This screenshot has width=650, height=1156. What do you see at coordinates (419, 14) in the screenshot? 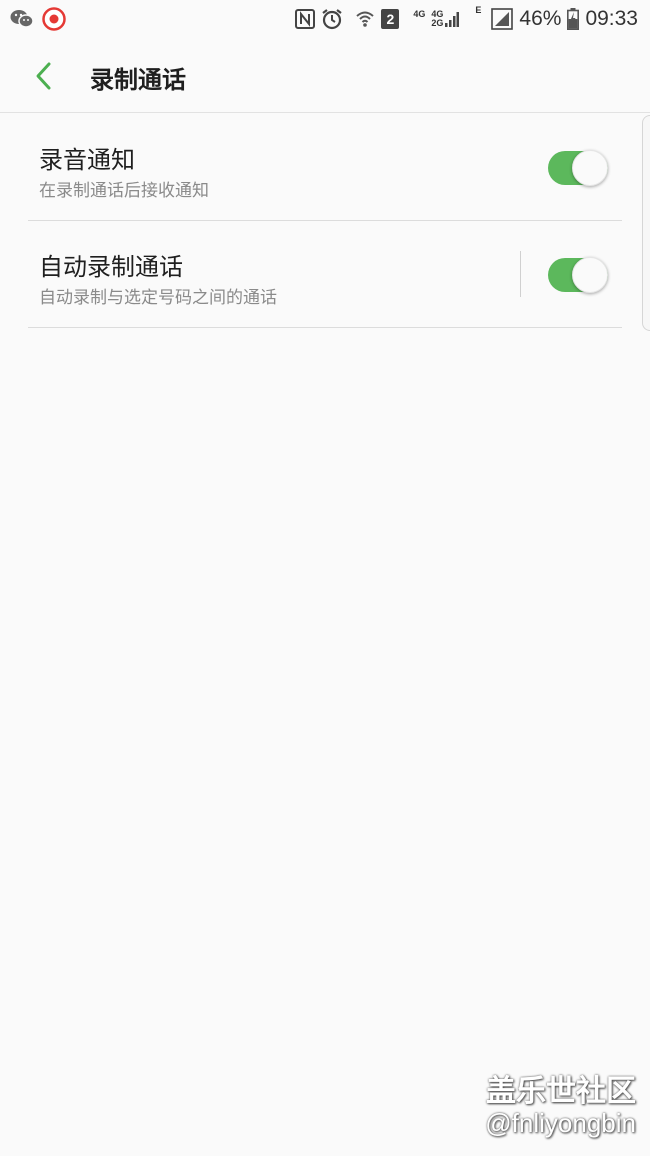
I see `network-4g-label: 4G` at bounding box center [419, 14].